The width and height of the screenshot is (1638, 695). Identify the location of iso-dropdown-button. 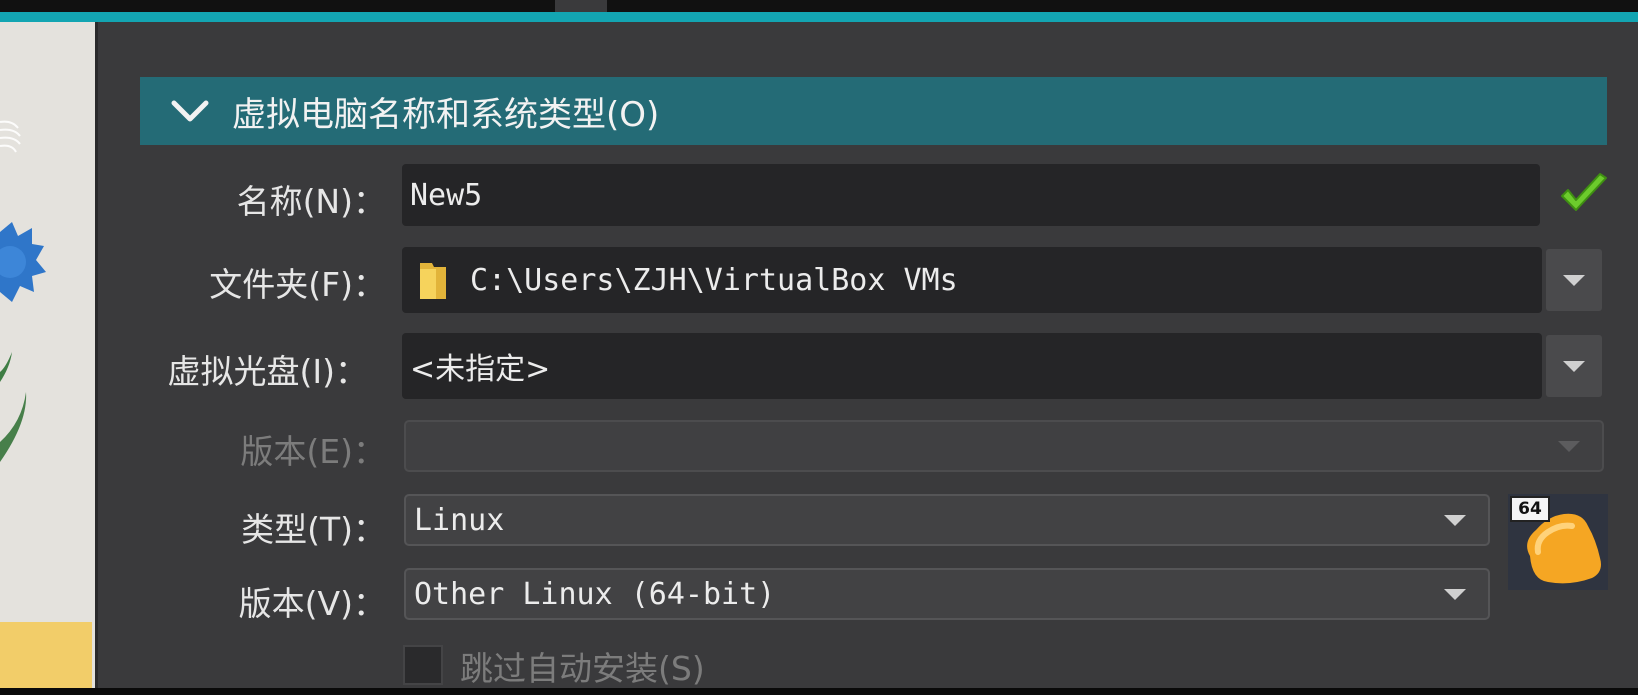
(1574, 366).